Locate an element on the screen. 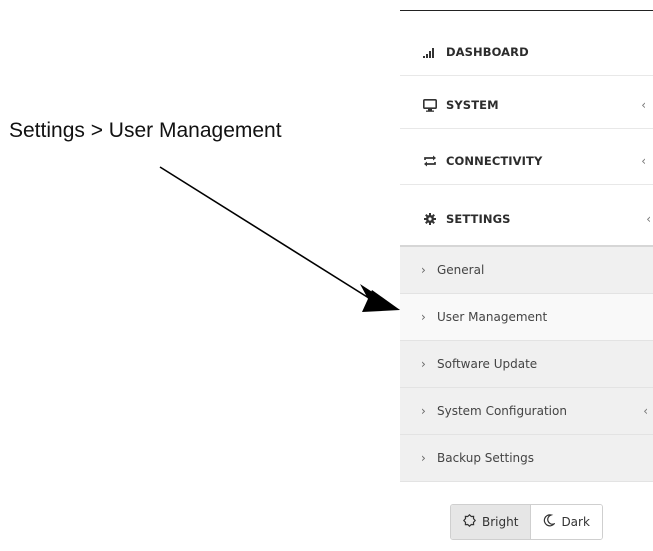 This screenshot has height=551, width=653. moon-icon is located at coordinates (550, 522).